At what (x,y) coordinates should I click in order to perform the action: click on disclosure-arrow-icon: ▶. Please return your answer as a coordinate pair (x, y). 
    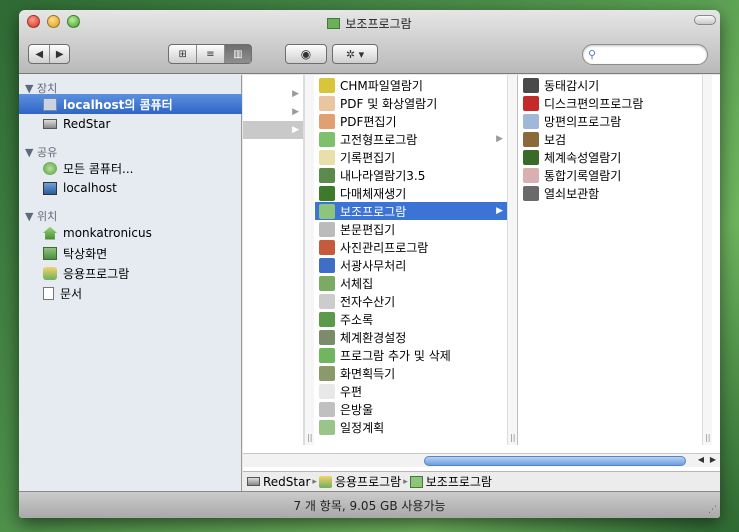
    Looking at the image, I should click on (499, 139).